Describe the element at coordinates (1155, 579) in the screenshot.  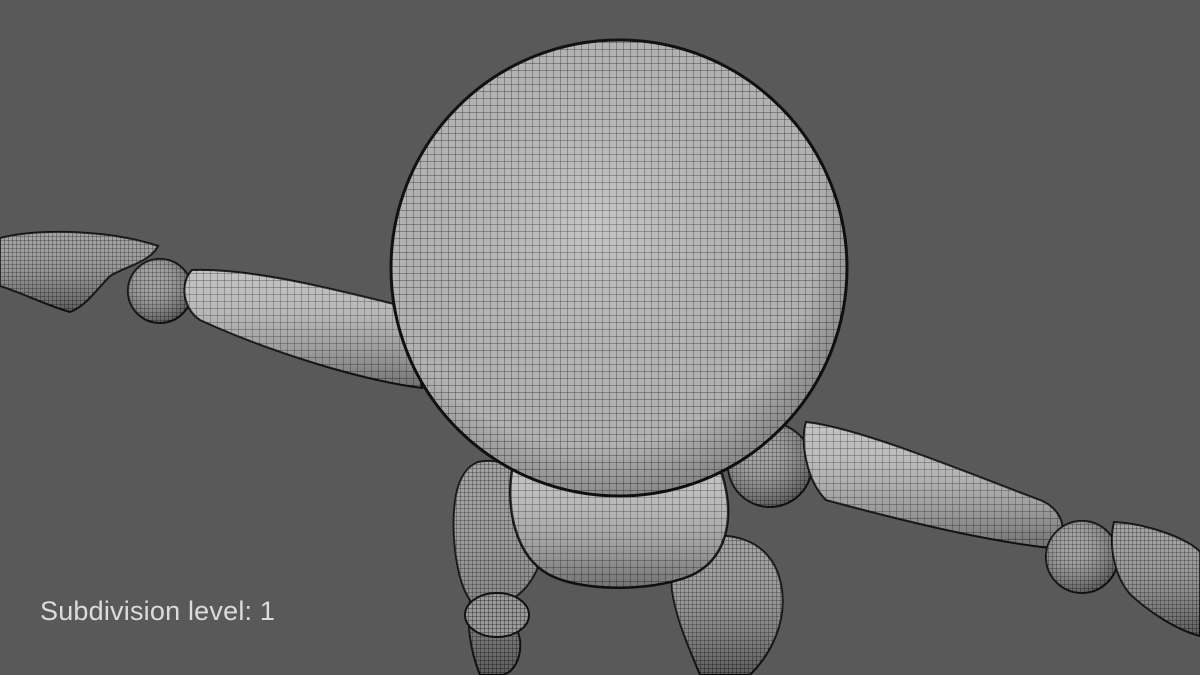
I see `right-hand` at that location.